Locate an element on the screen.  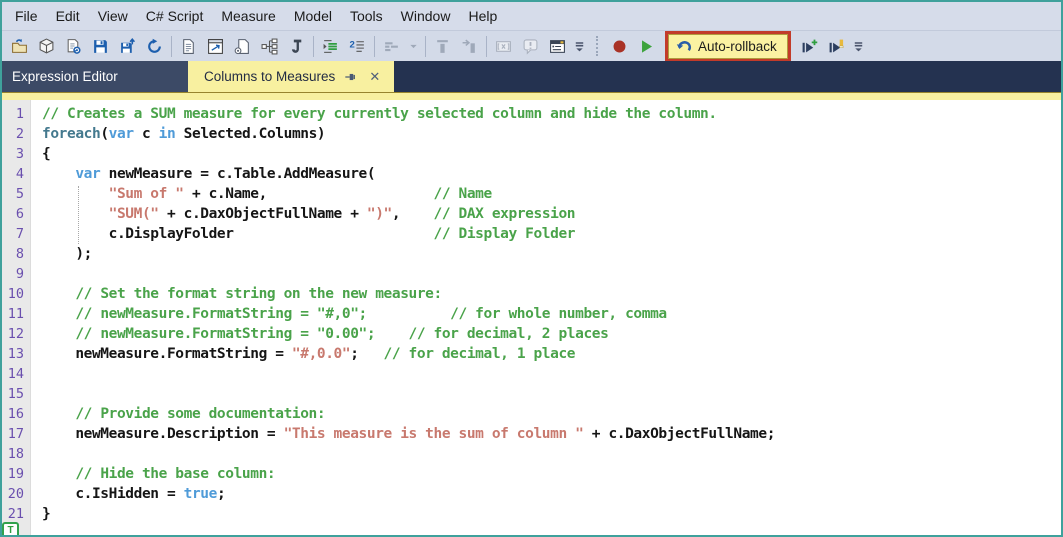
code-text: foreach(var c in Selected.Columns) is located at coordinates (184, 134).